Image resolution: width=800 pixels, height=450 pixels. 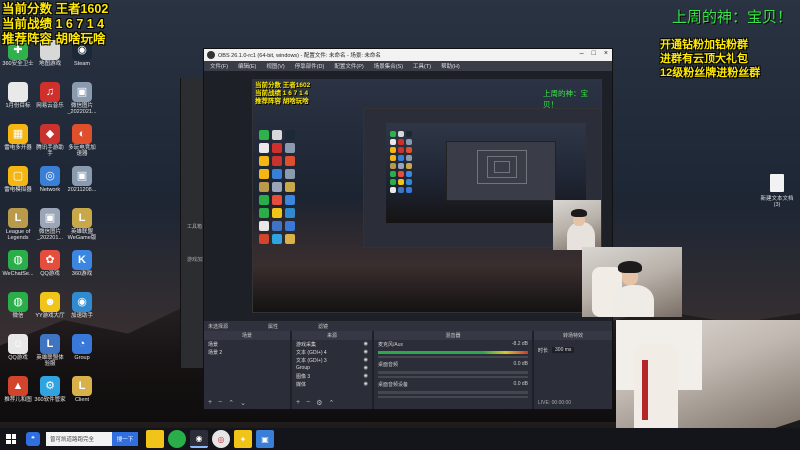 I want to click on down-icon: ⌄, so click(x=243, y=403).